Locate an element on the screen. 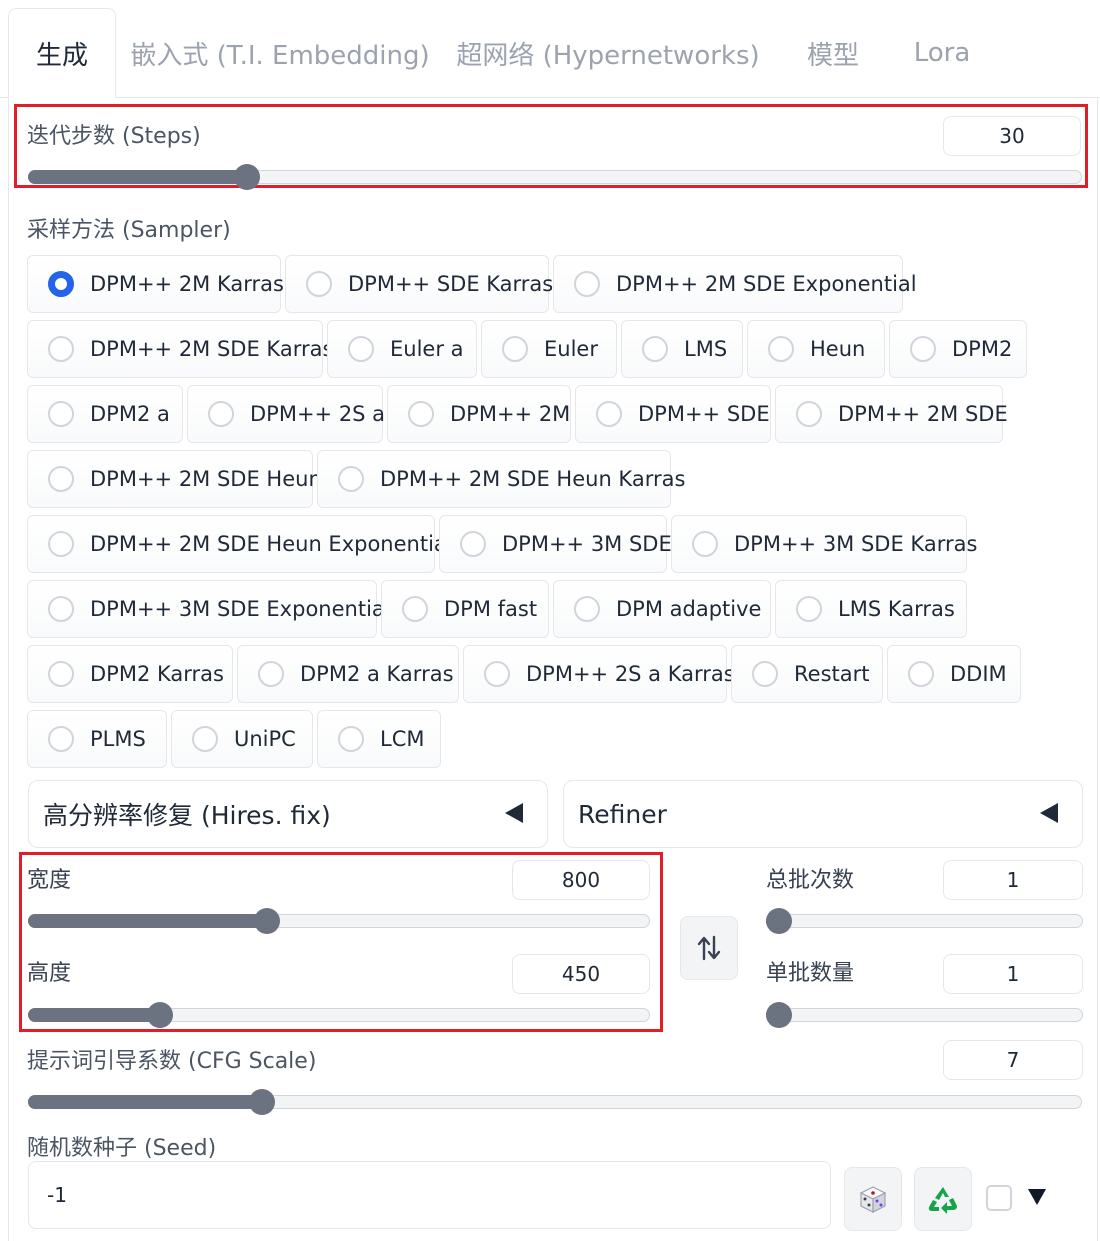 This screenshot has height=1241, width=1100. sampler-option: DPM++ 2M SDE Karras is located at coordinates (180, 349).